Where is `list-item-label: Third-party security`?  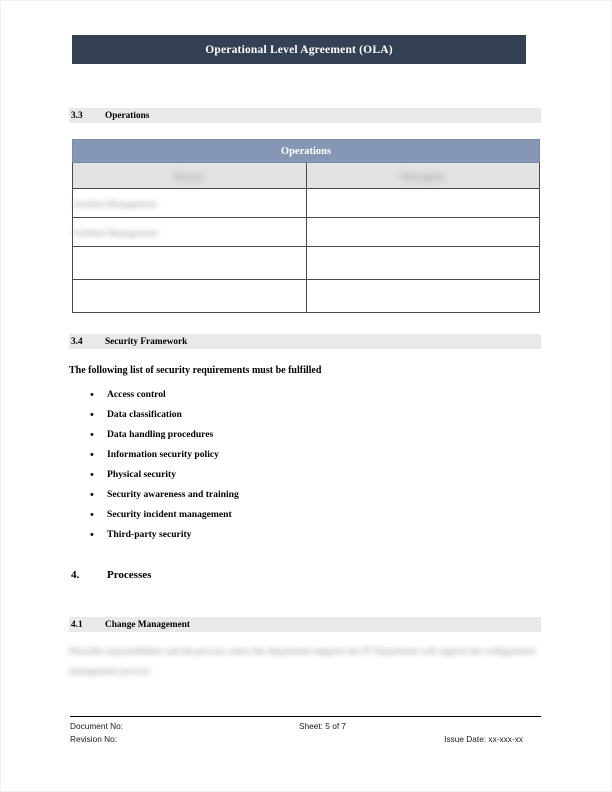 list-item-label: Third-party security is located at coordinates (149, 534).